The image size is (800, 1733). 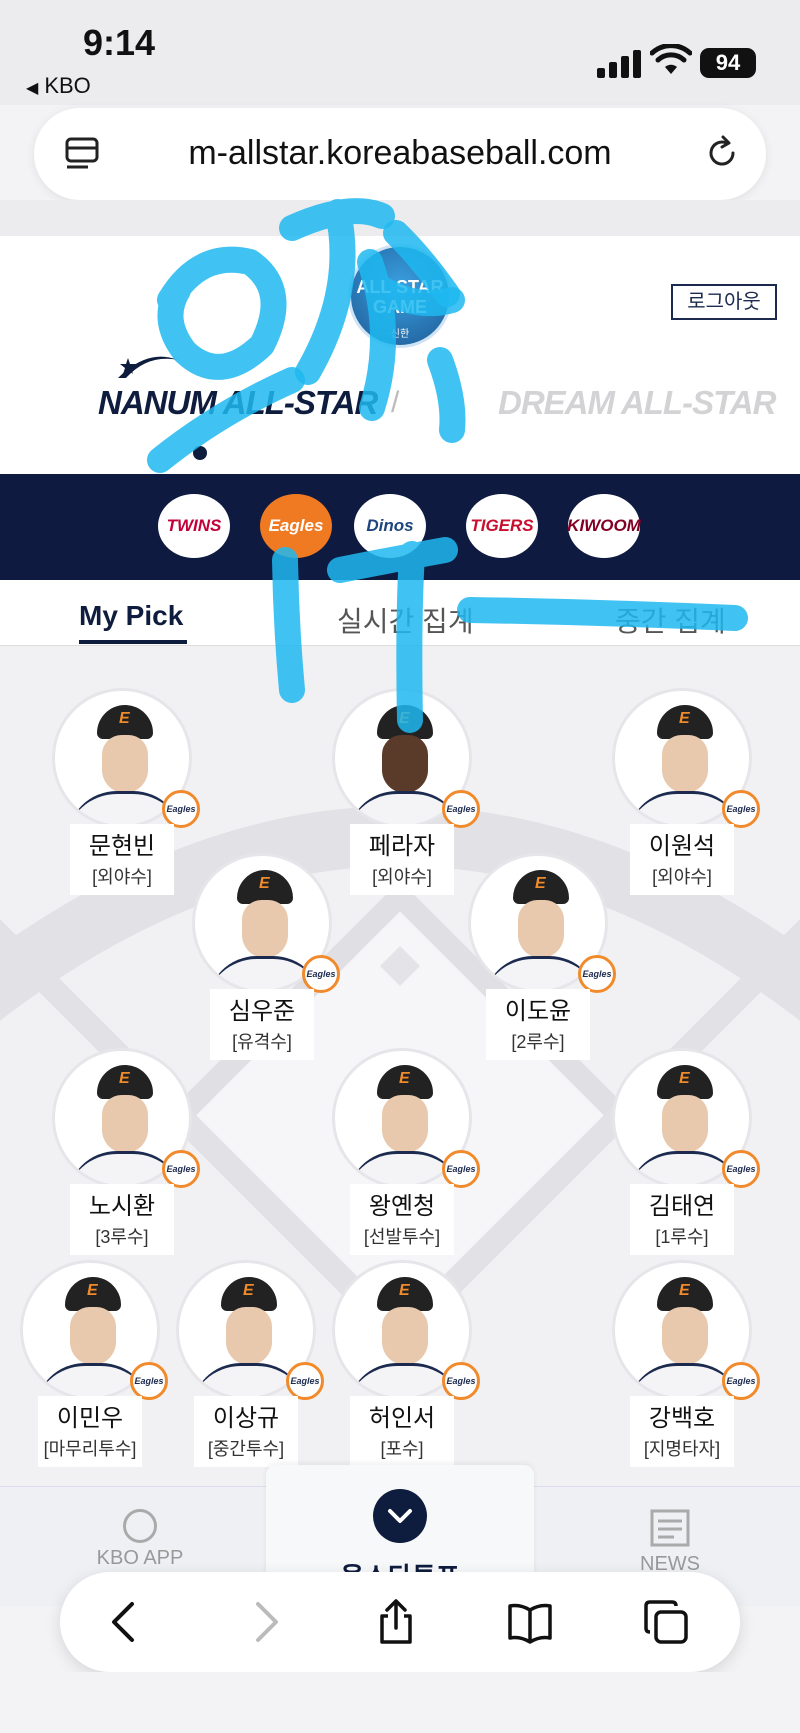 I want to click on player-card: E Eagles 페라자 [외야수], so click(x=406, y=791).